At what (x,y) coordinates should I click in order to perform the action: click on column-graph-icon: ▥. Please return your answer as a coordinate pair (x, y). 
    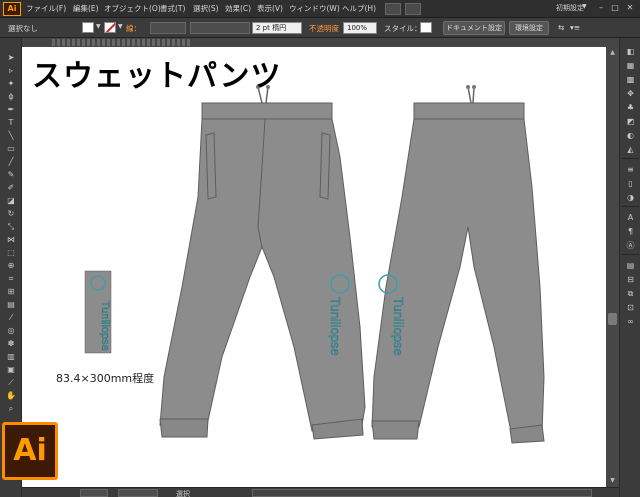
    Looking at the image, I should click on (11, 357).